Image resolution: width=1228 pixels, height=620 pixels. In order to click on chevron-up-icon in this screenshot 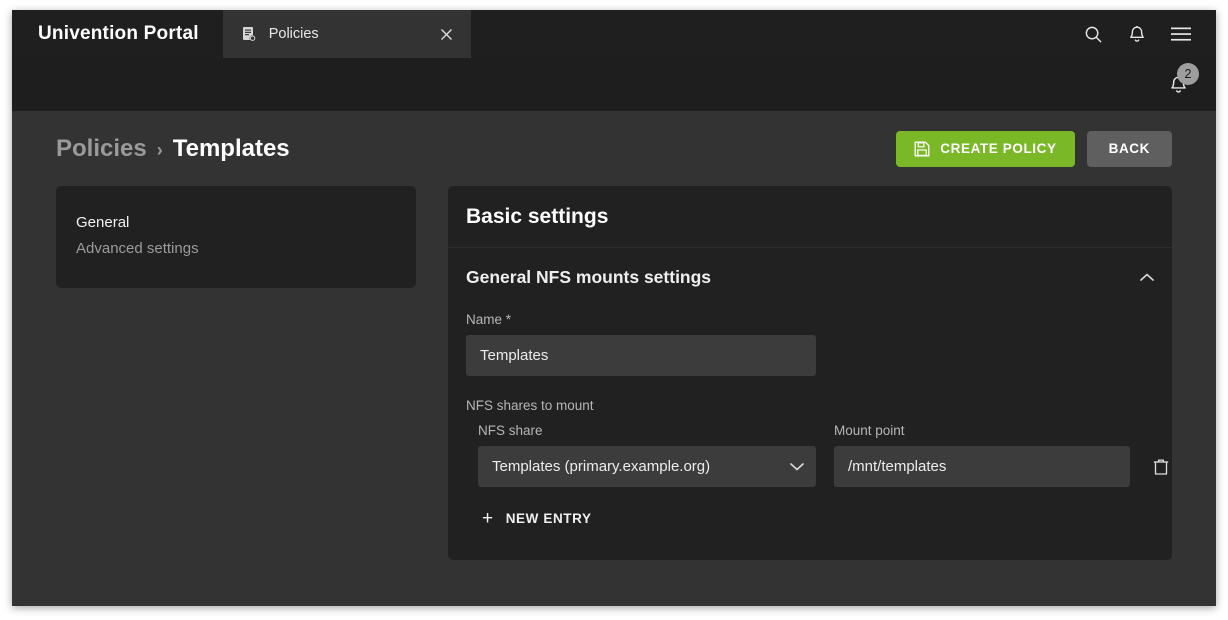, I will do `click(1147, 277)`.